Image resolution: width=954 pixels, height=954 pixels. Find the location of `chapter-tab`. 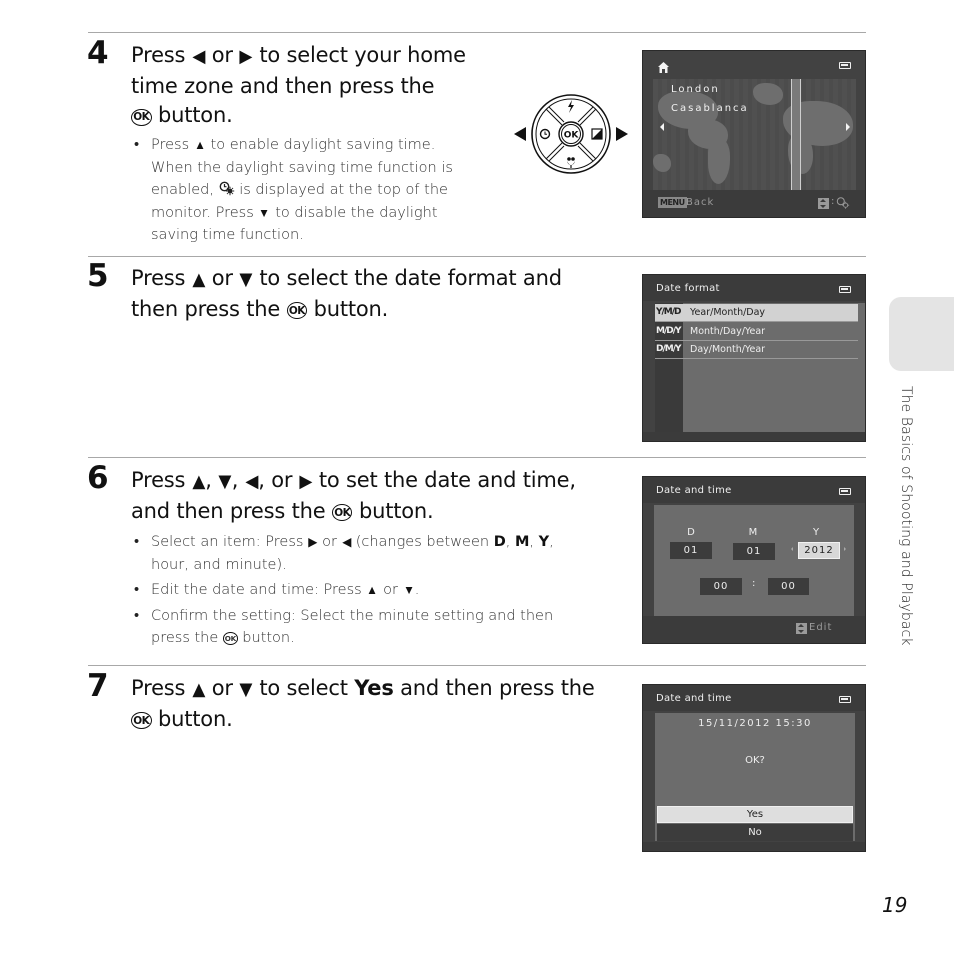

chapter-tab is located at coordinates (921, 334).